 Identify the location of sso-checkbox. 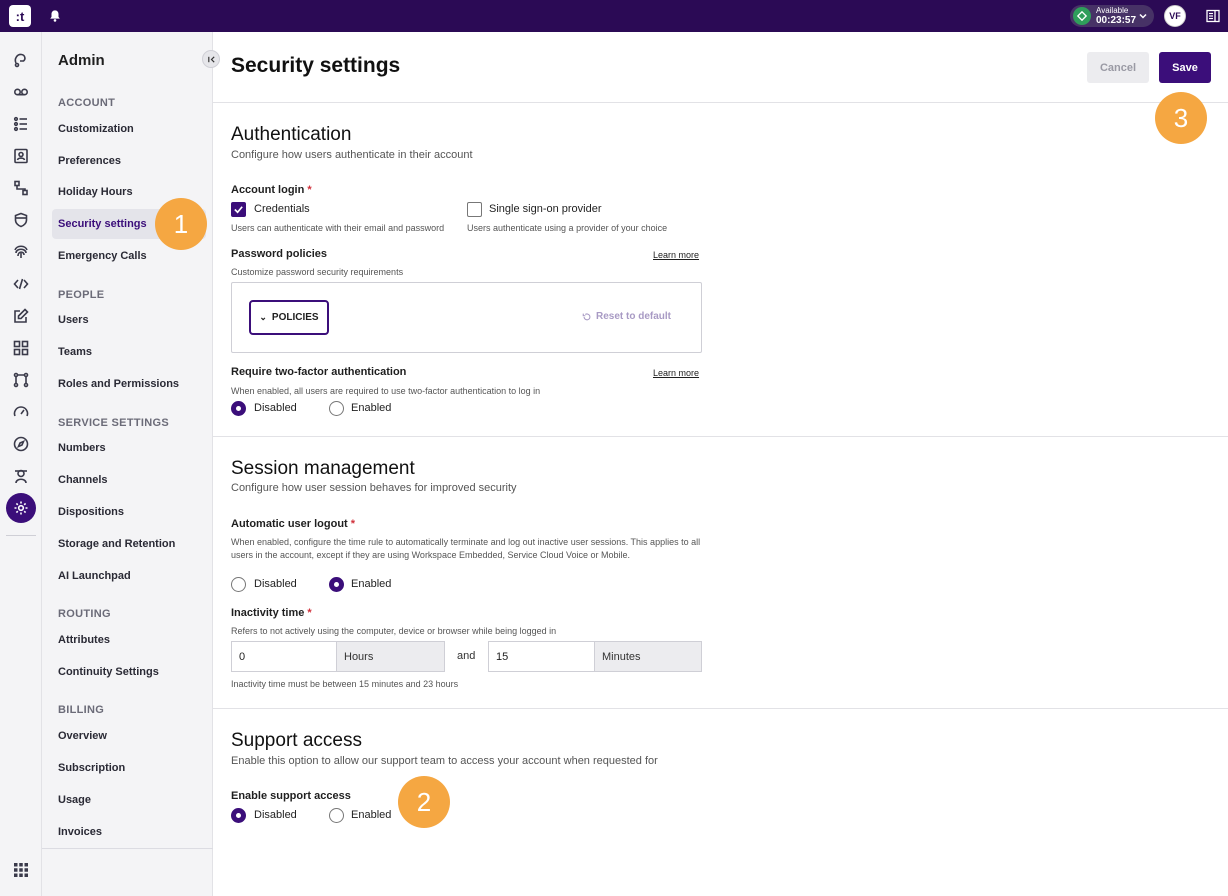
(474, 209).